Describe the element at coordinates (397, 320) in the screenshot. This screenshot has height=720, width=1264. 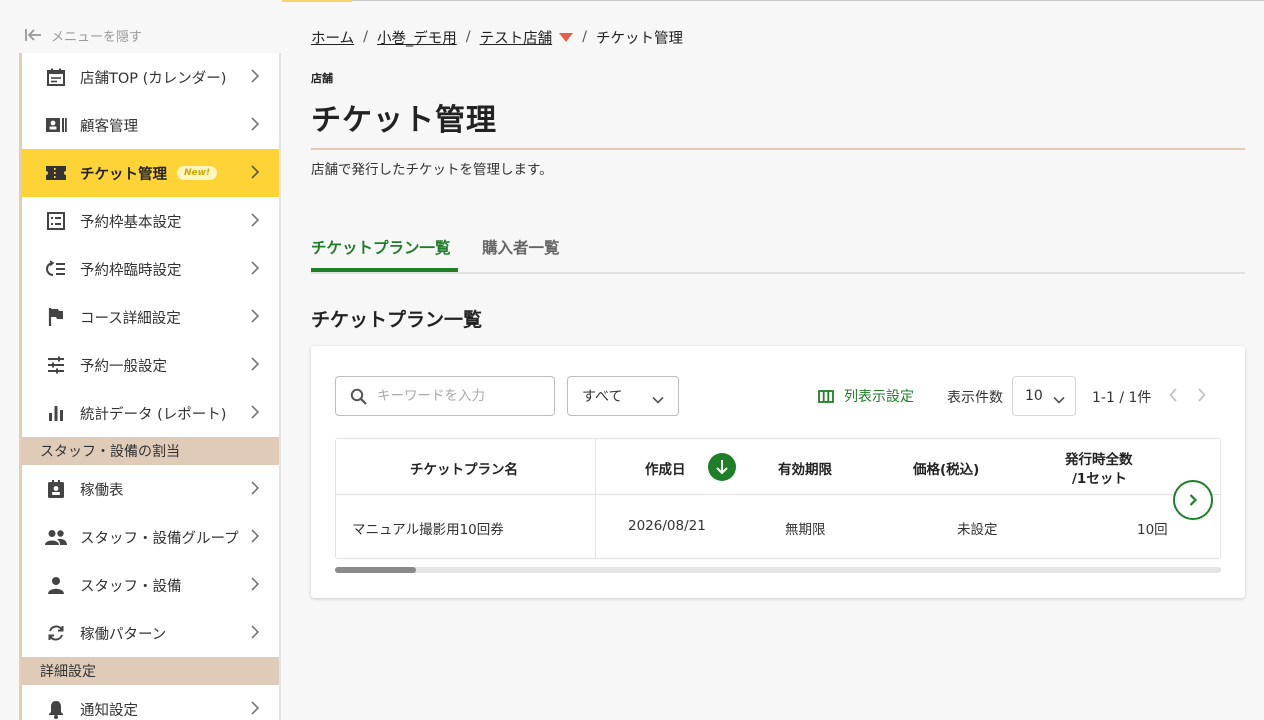
I see `section-title: チケットプラン一覧` at that location.